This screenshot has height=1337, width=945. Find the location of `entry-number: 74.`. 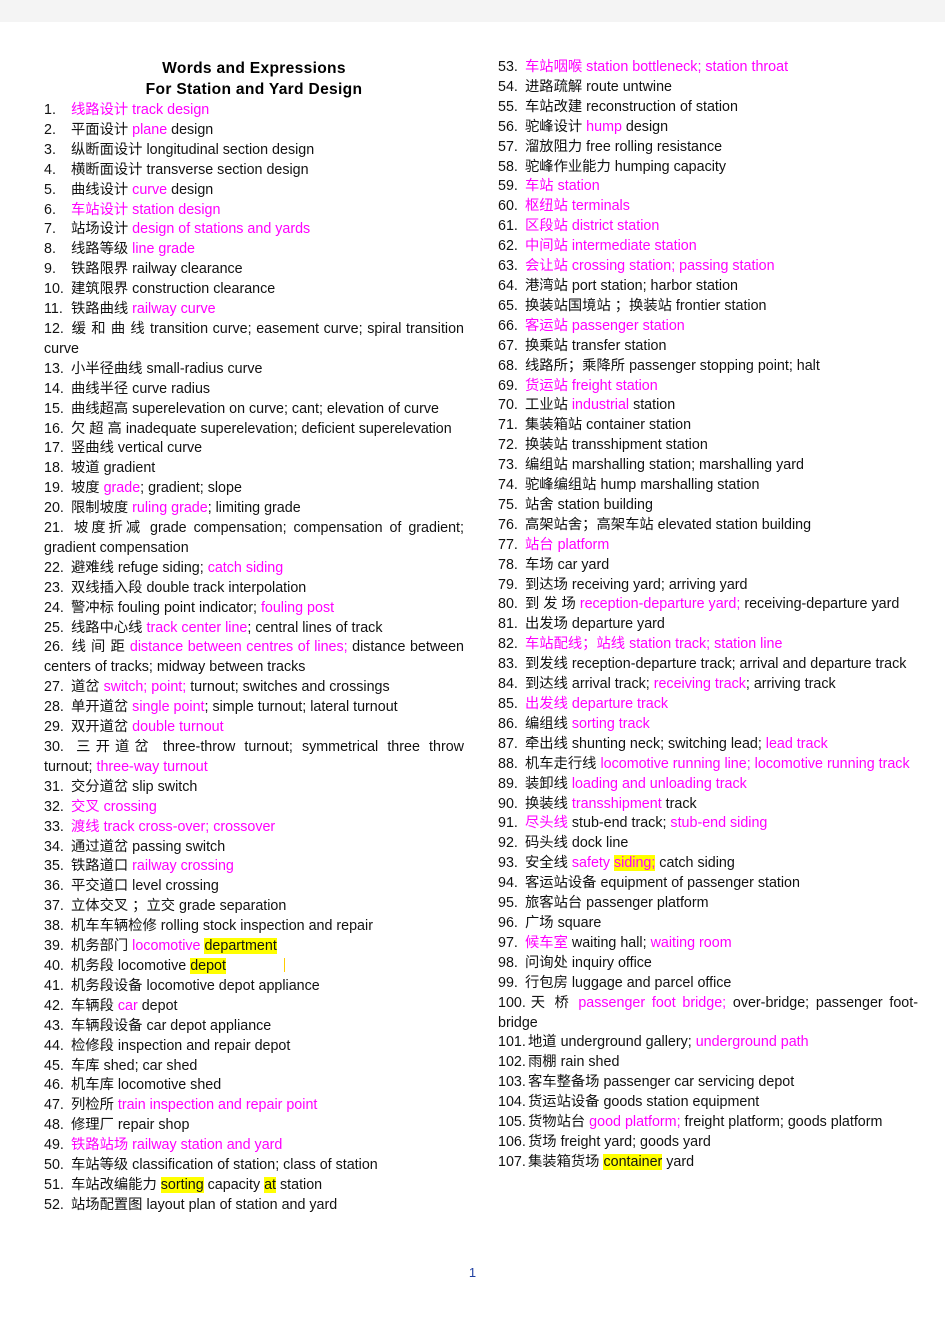

entry-number: 74. is located at coordinates (508, 485).